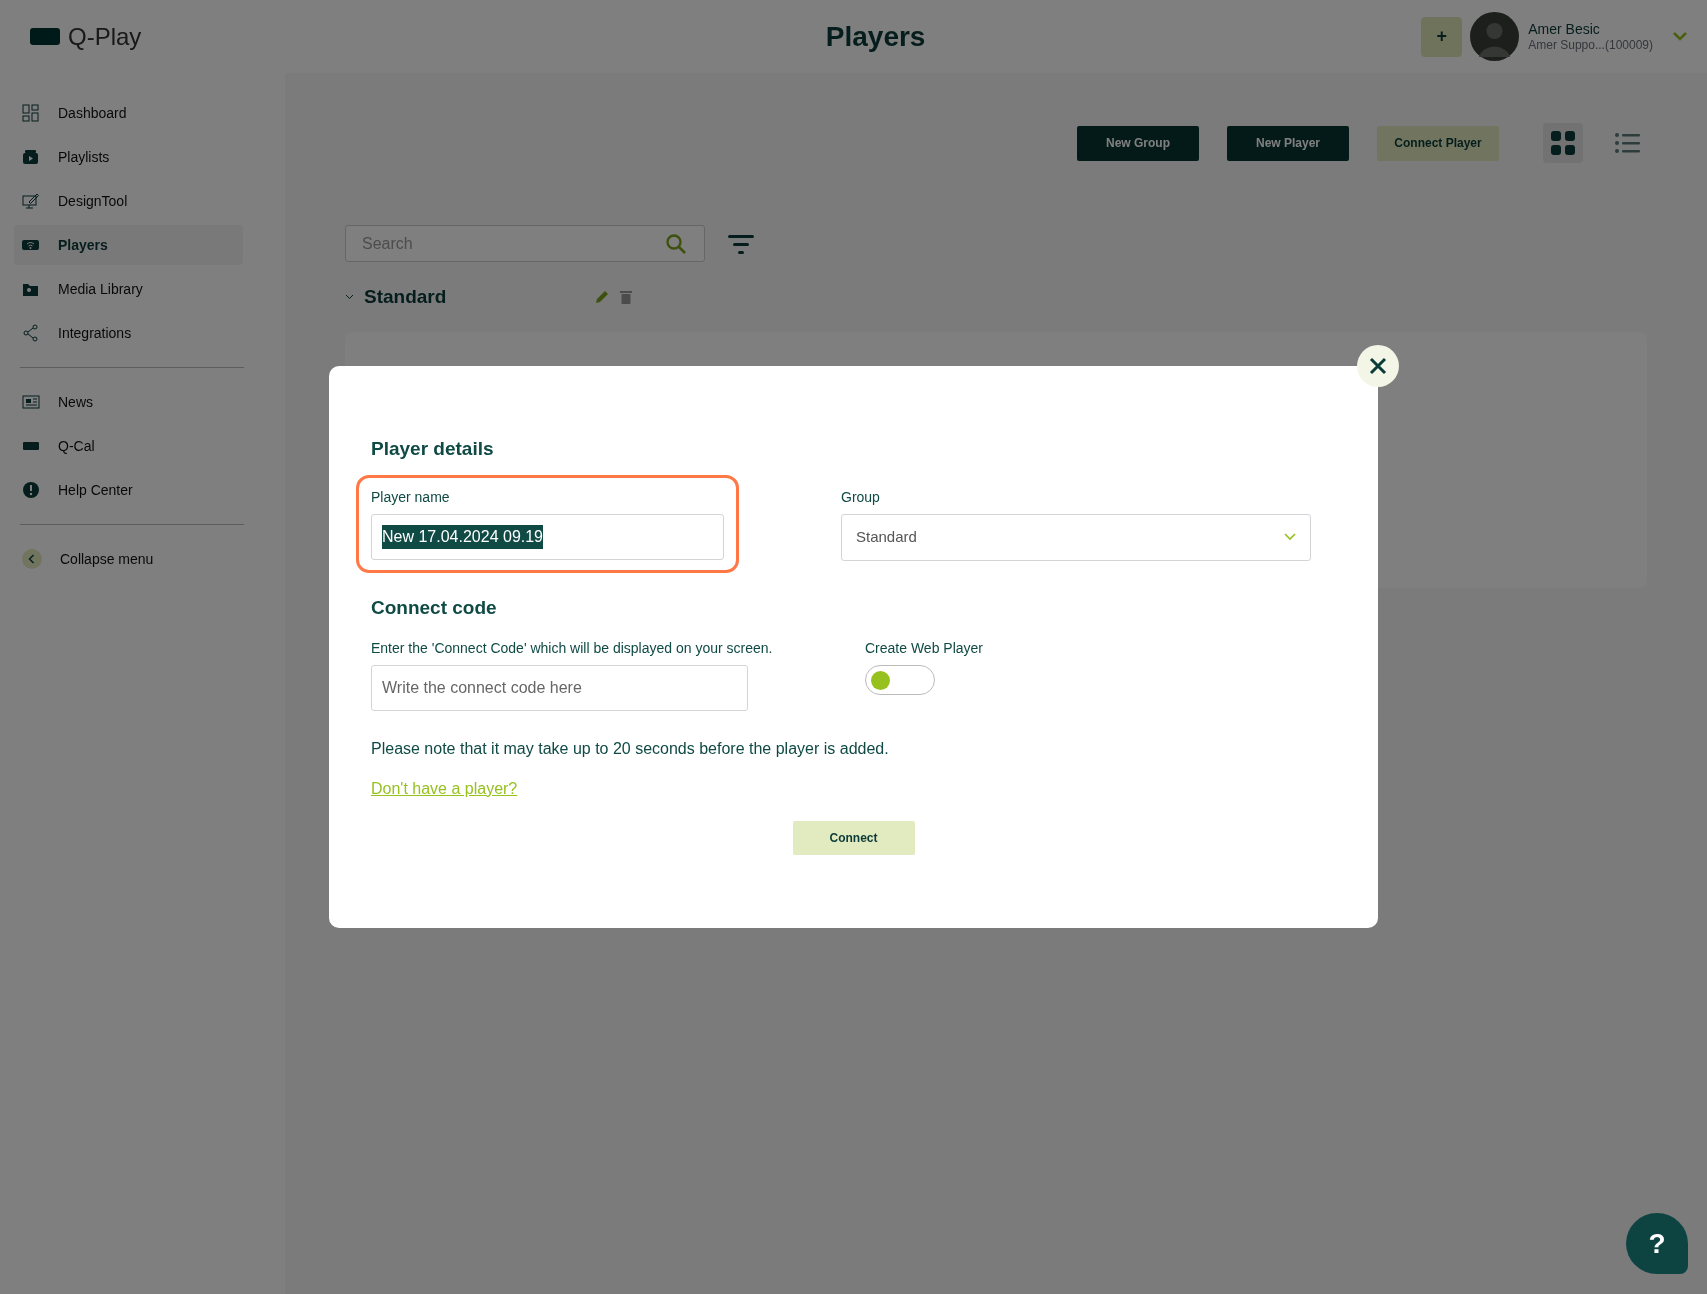 The width and height of the screenshot is (1707, 1294). What do you see at coordinates (31, 201) in the screenshot?
I see `monitor-pen-icon` at bounding box center [31, 201].